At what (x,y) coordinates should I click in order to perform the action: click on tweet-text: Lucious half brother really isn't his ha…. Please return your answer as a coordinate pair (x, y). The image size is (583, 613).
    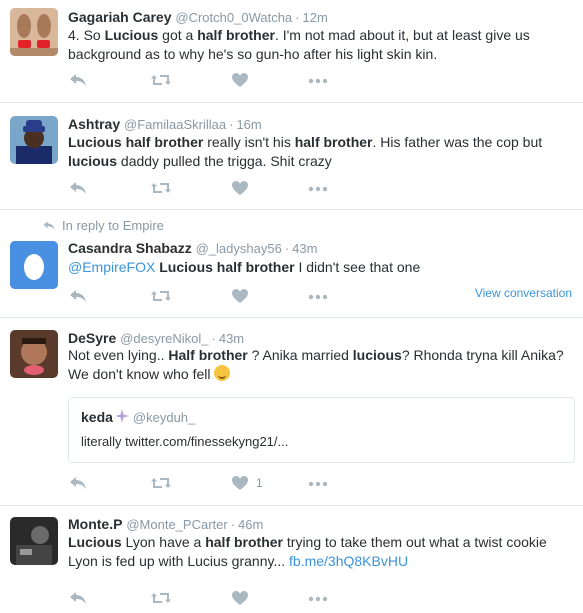
    Looking at the image, I should click on (318, 152).